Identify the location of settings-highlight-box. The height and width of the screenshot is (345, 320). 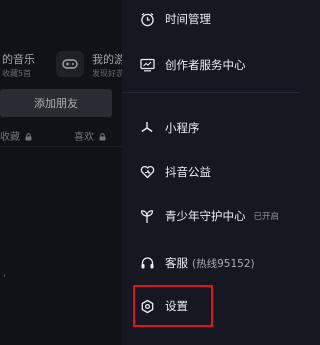
(173, 306).